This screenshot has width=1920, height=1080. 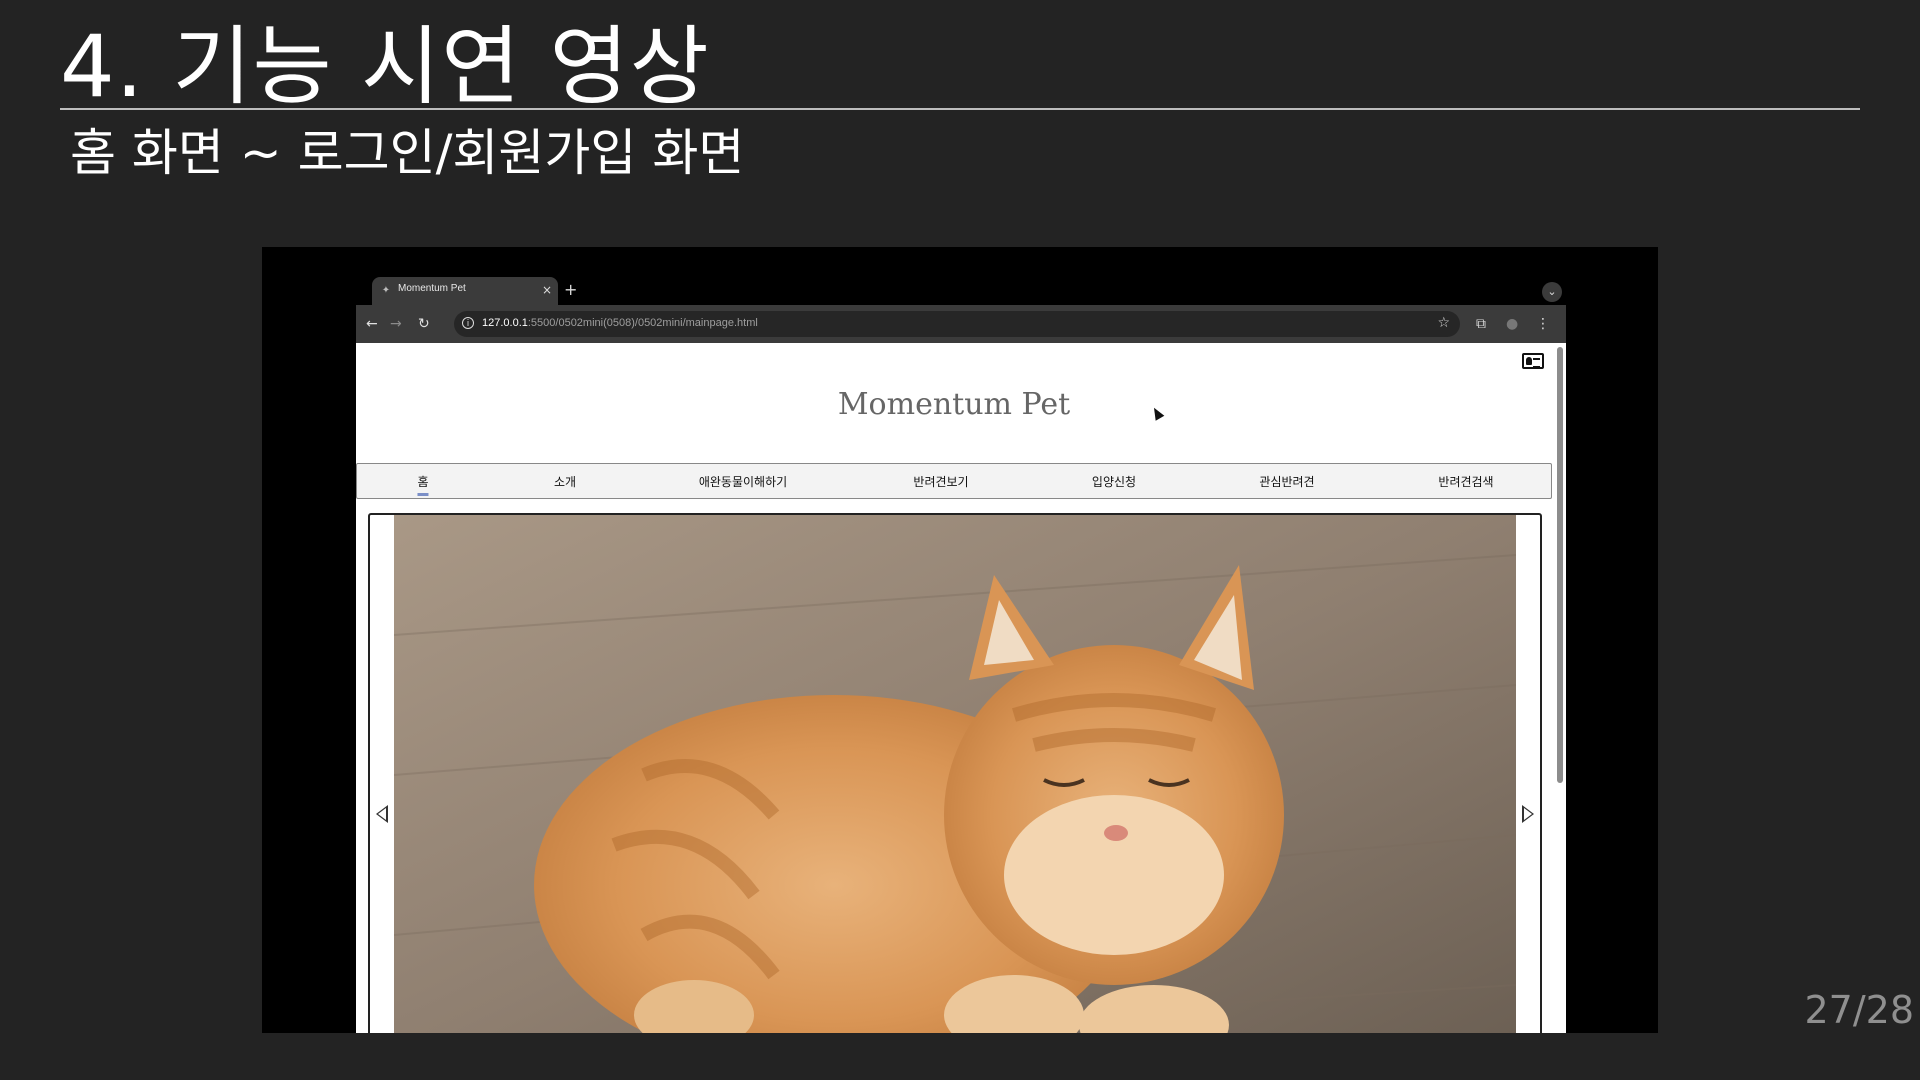 I want to click on page-scrollbar, so click(x=1559, y=688).